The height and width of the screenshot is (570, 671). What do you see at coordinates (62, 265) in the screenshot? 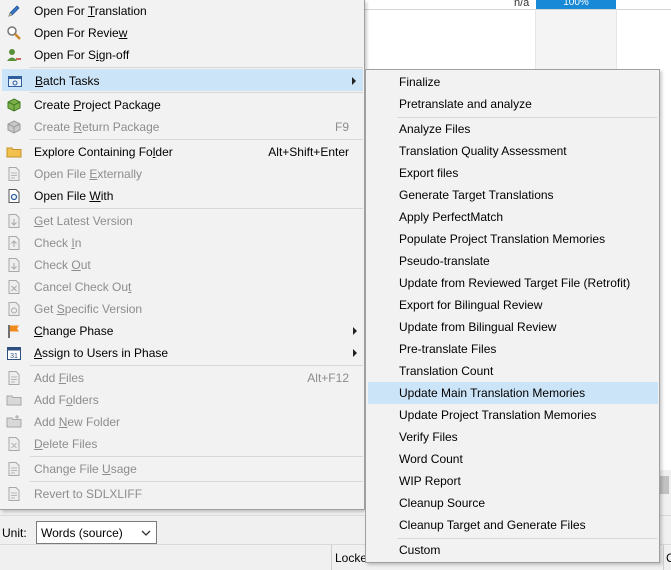
I see `menu-item-label: Check Out` at bounding box center [62, 265].